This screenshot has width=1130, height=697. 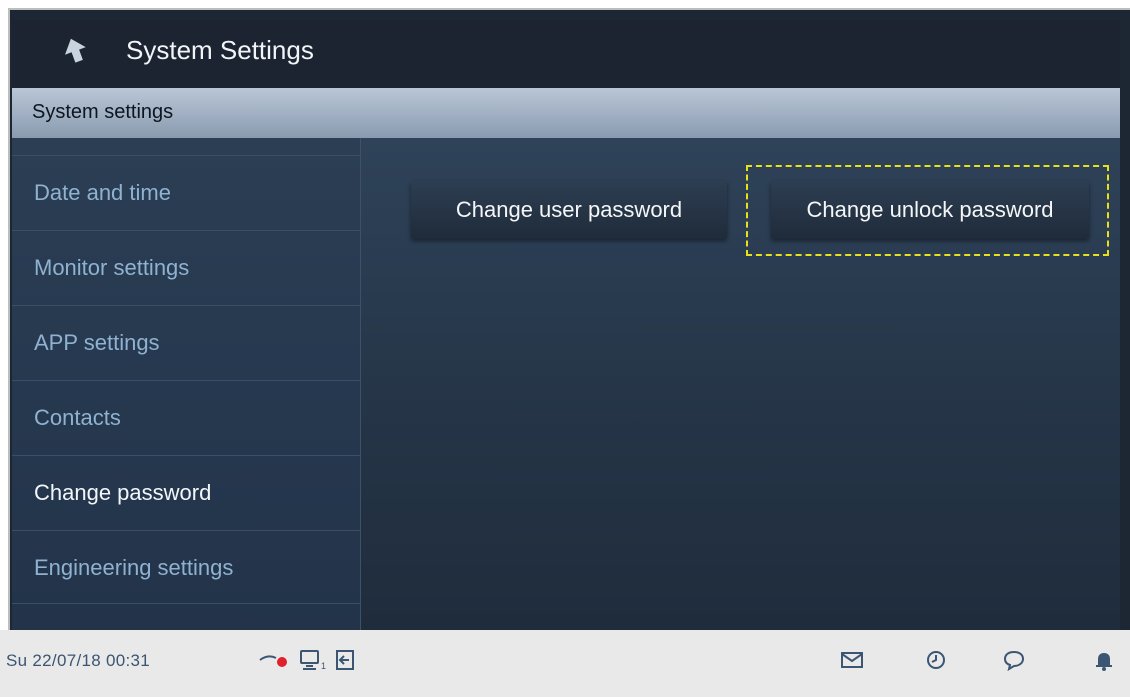 What do you see at coordinates (314, 660) in the screenshot?
I see `monitor-icon: 1` at bounding box center [314, 660].